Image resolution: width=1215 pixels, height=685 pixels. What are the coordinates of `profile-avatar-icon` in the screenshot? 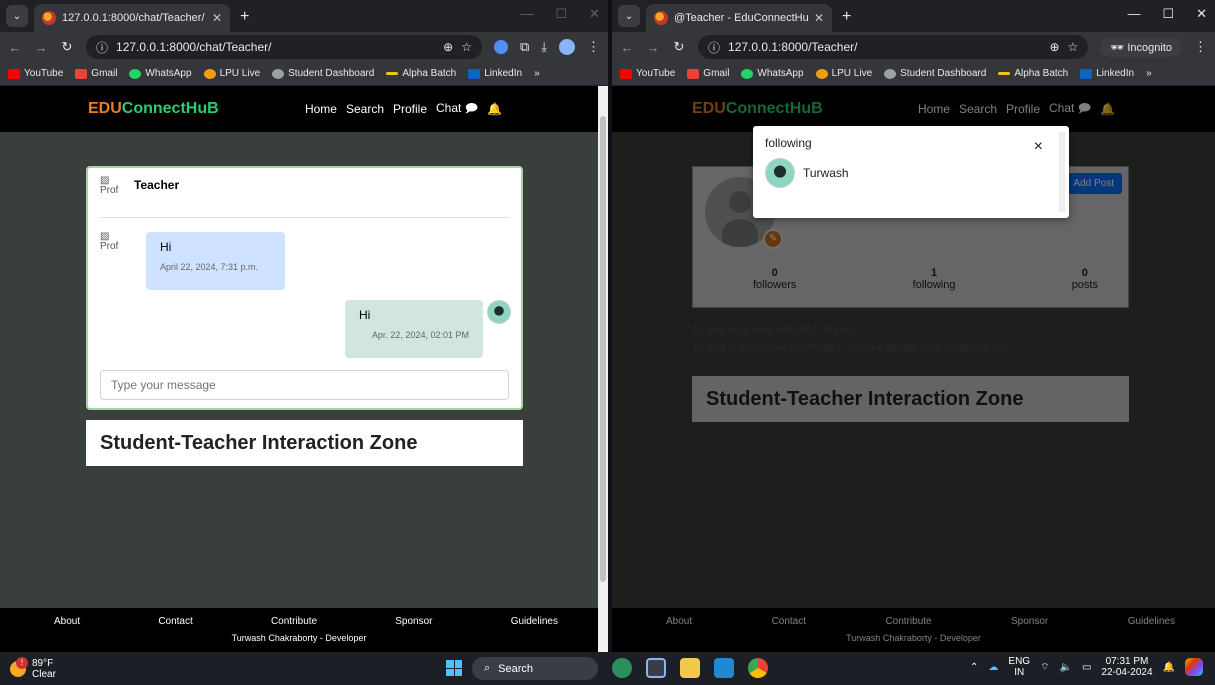 It's located at (567, 47).